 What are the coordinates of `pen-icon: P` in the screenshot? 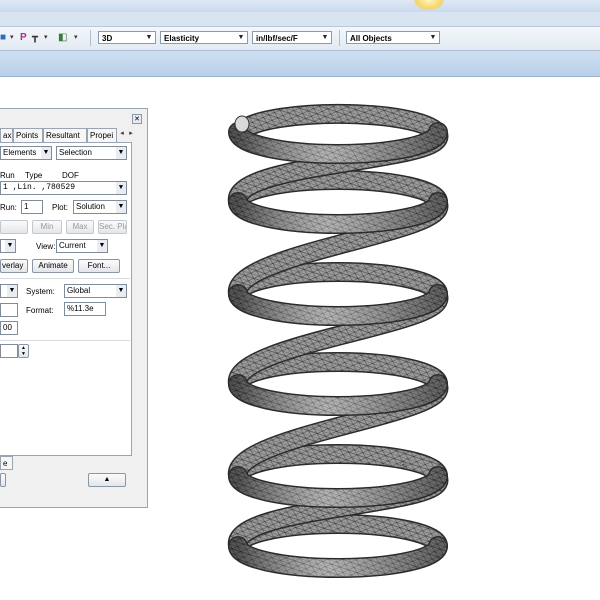 It's located at (23, 38).